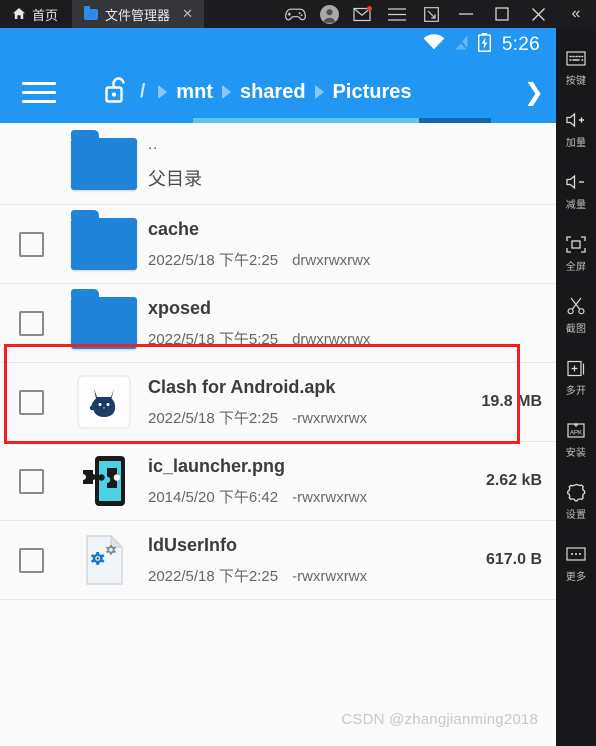  What do you see at coordinates (297, 244) in the screenshot?
I see `file-info: cache 2022/5/18 下午2:25 drwxrwxrwx` at bounding box center [297, 244].